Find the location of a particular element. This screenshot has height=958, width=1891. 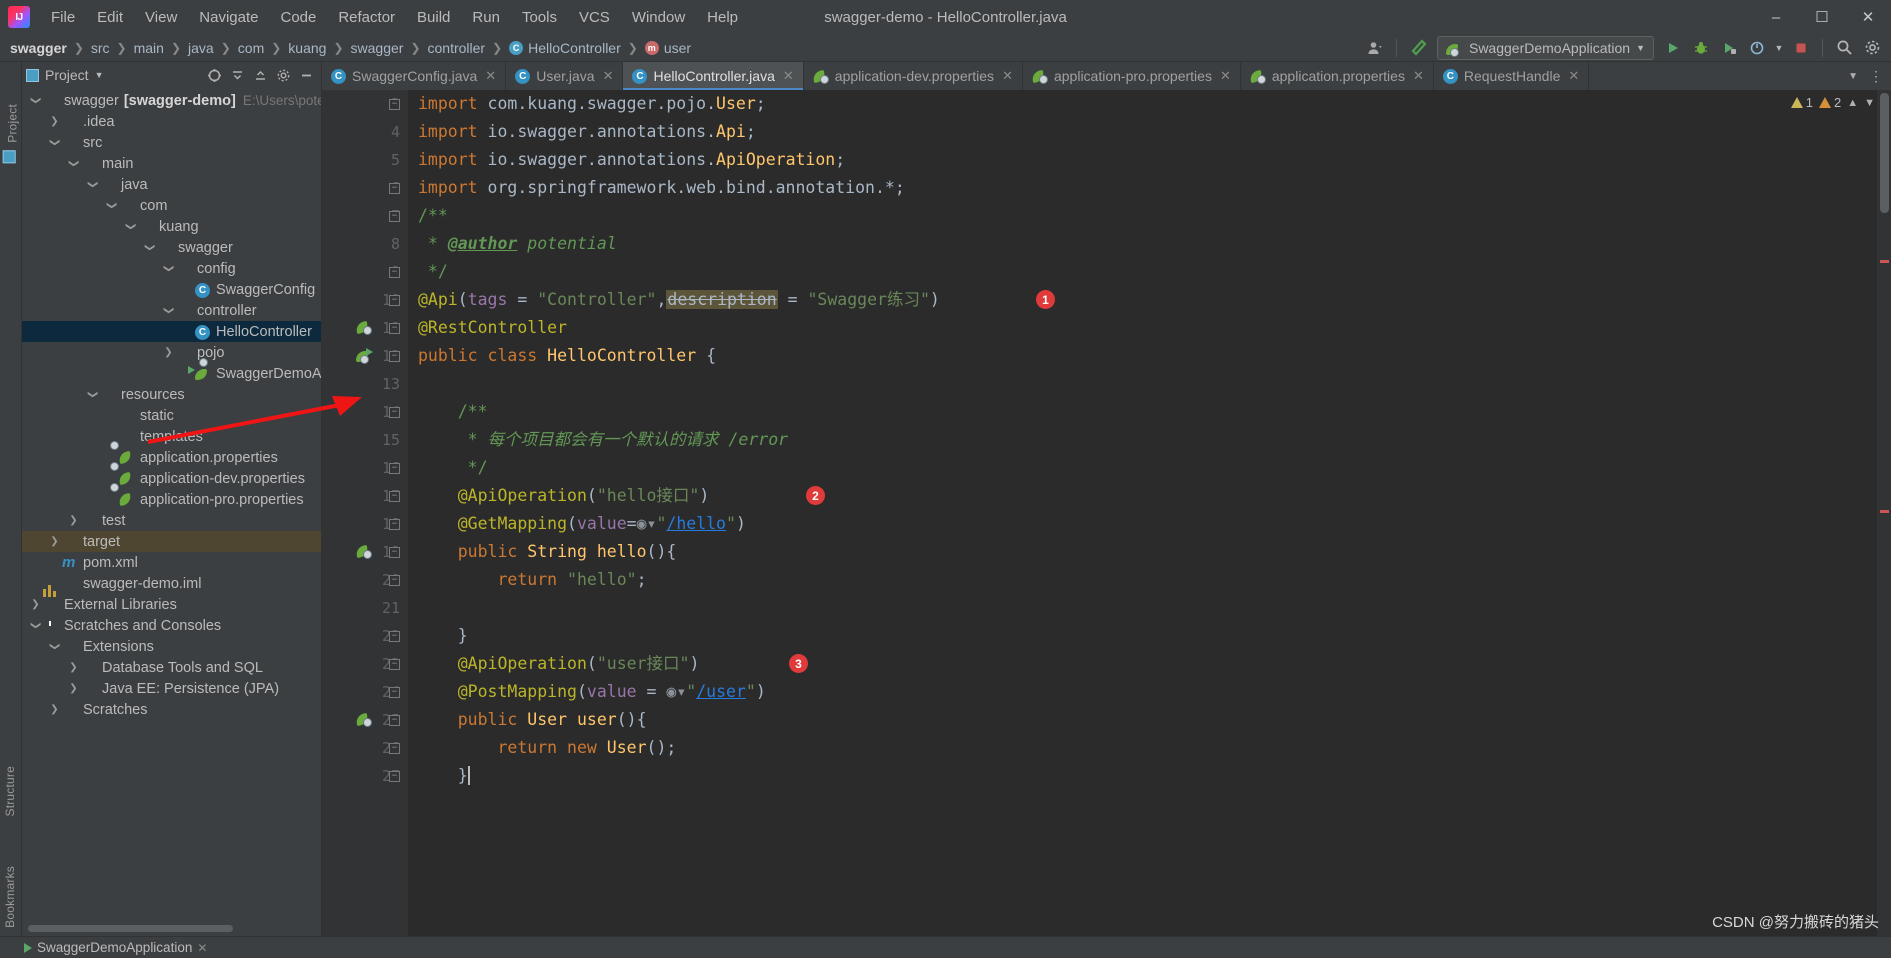

debug-icon is located at coordinates (1701, 48).